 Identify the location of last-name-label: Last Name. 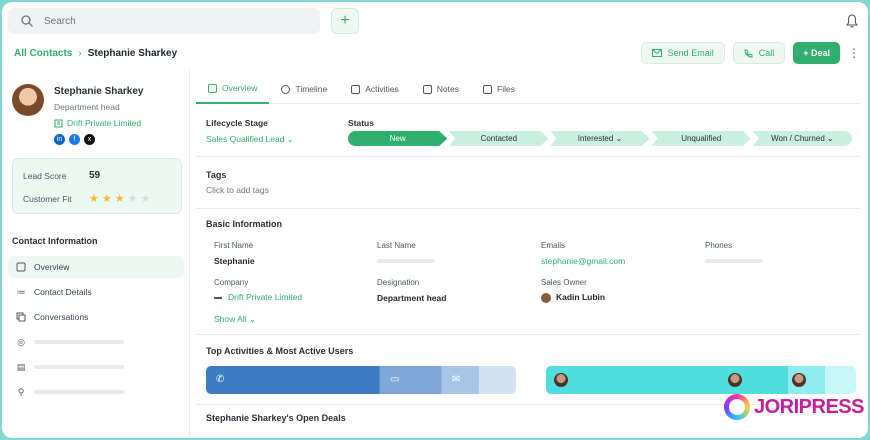
(396, 245).